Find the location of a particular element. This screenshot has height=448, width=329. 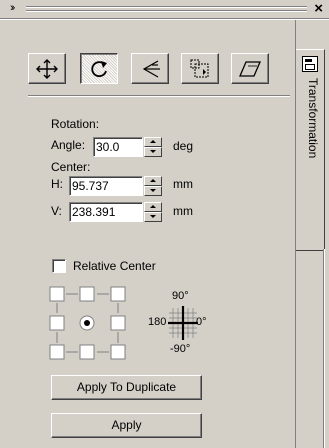

rotation-compass: 90° 180 0° -90° is located at coordinates (183, 324).